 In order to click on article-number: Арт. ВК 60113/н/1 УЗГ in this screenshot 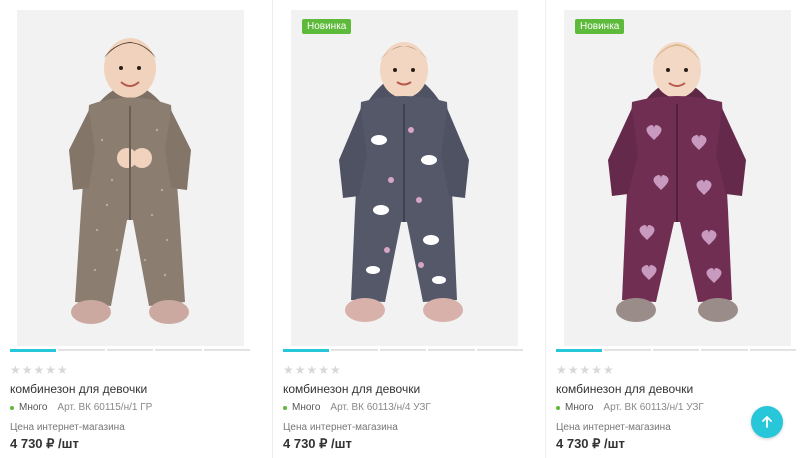, I will do `click(653, 407)`.